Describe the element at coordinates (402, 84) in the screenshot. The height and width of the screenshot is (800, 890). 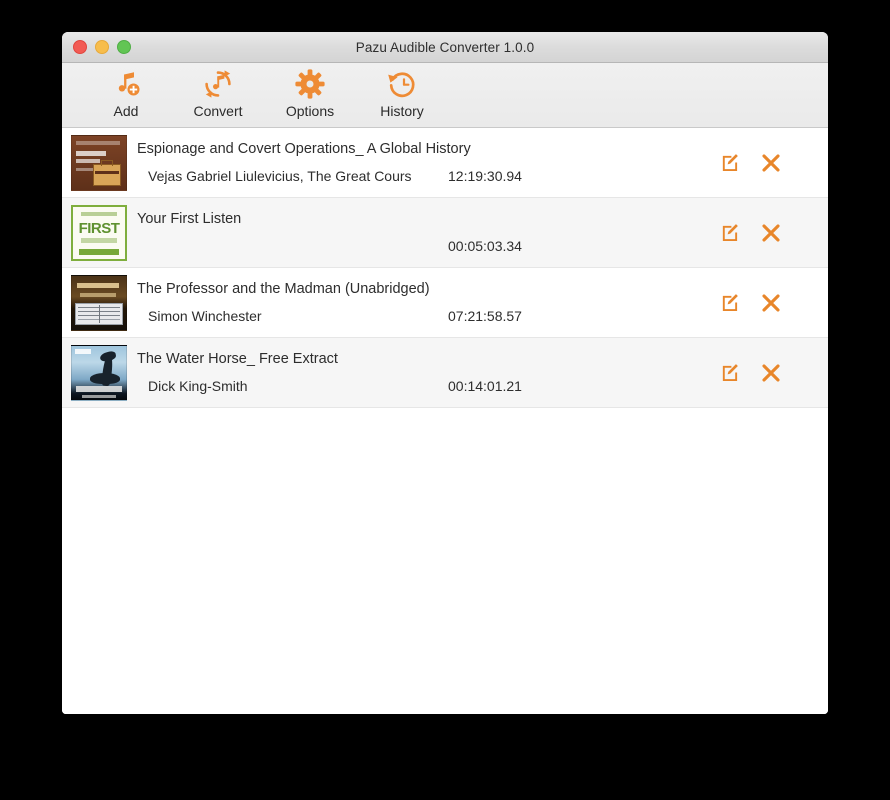
I see `clock-history-icon` at that location.